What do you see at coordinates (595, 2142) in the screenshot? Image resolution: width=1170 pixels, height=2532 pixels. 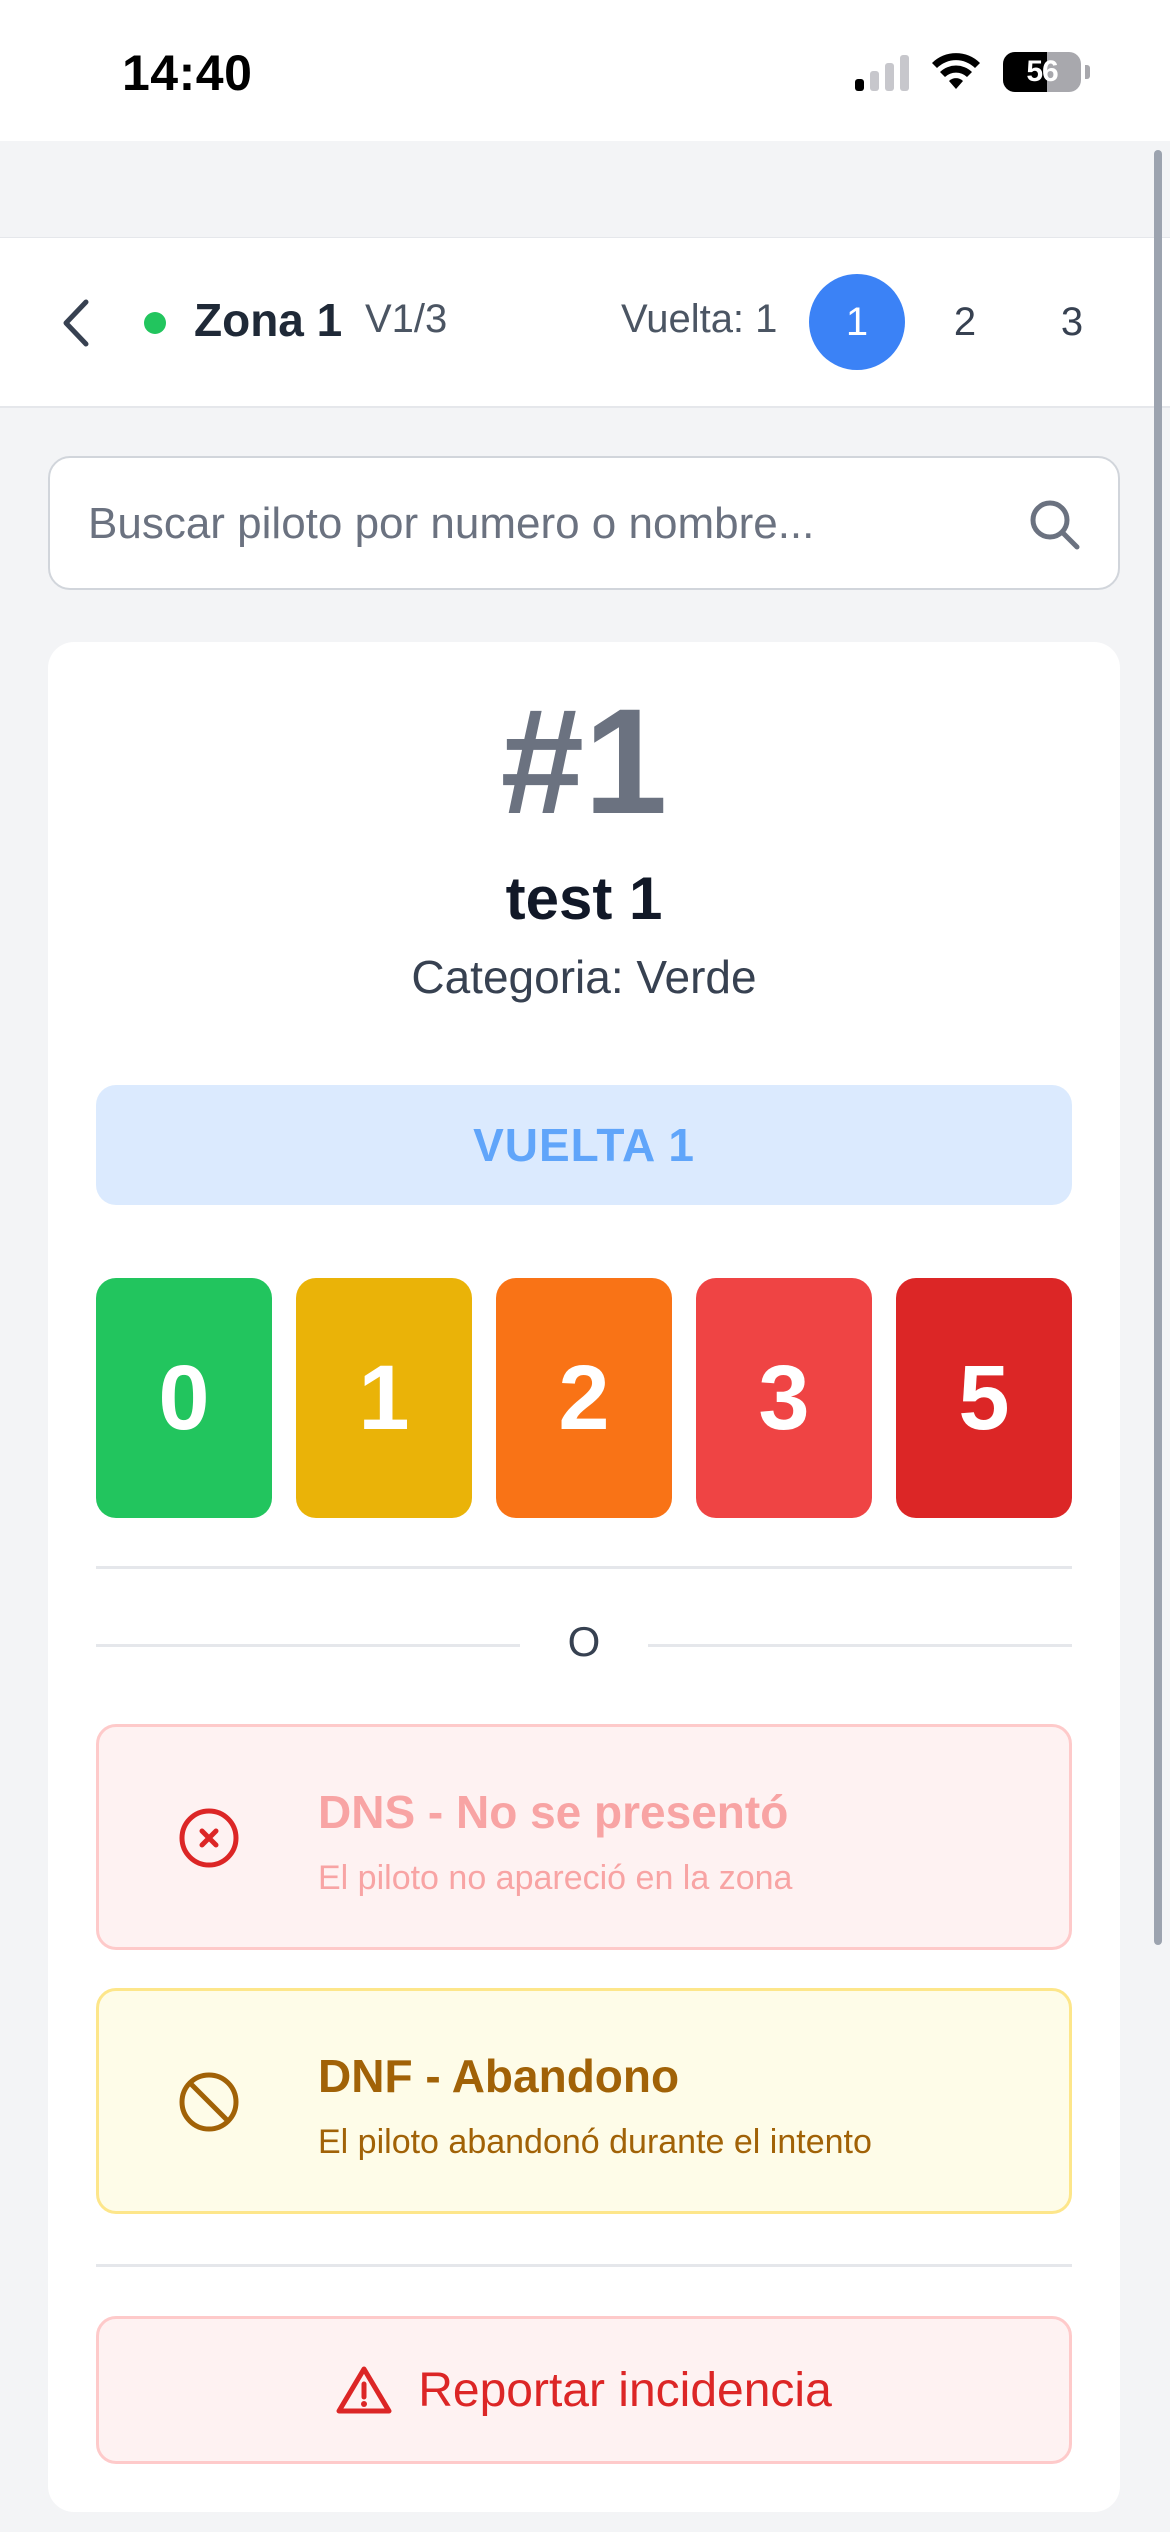 I see `dnf-description: El piloto abandonó durante el intento` at bounding box center [595, 2142].